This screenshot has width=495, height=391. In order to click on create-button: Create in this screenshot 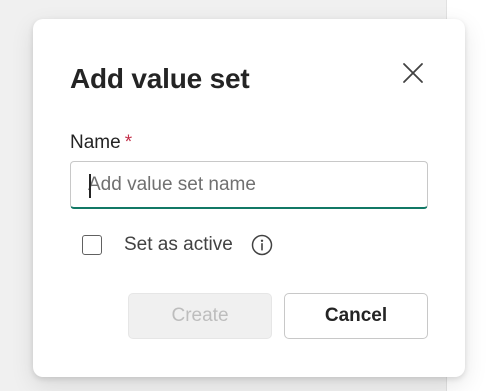, I will do `click(200, 316)`.